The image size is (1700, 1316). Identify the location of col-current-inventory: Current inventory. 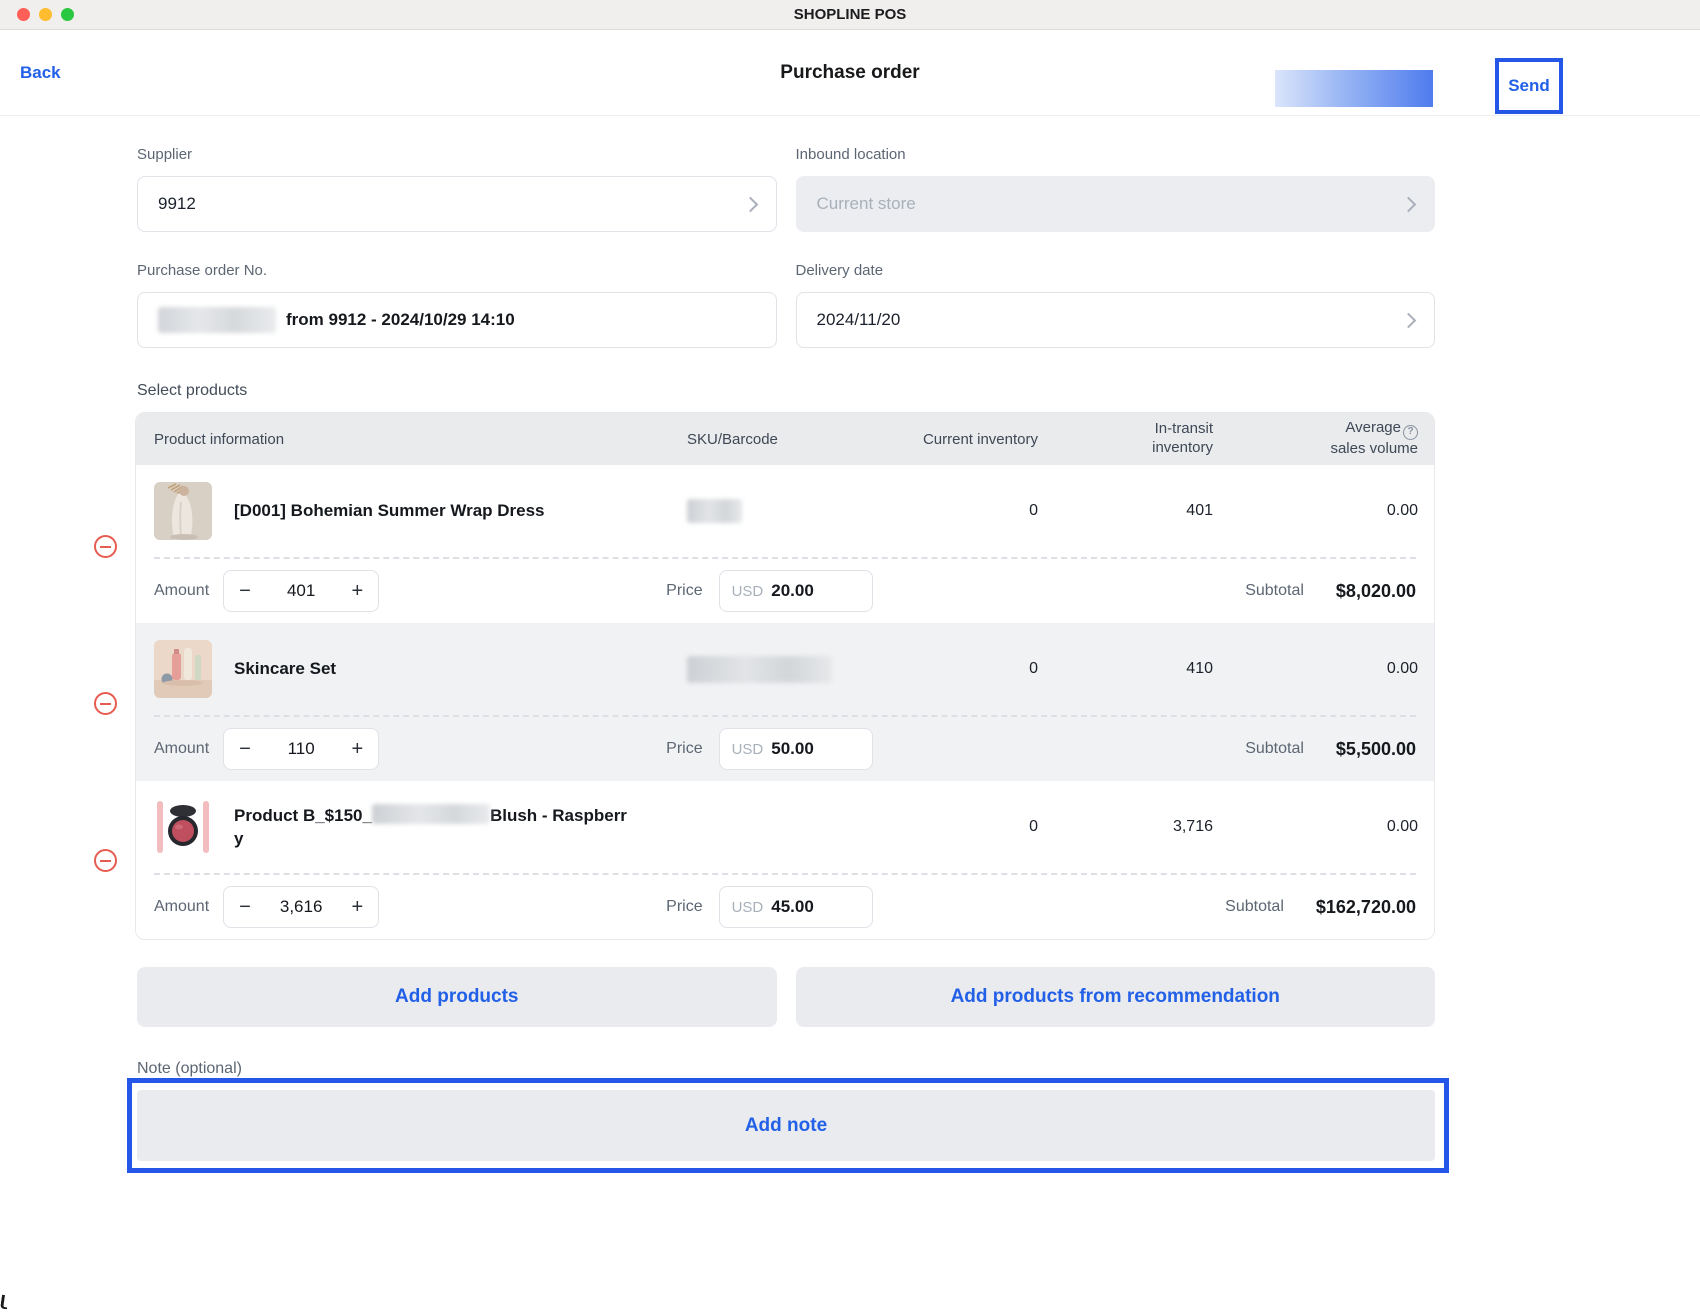
(980, 439).